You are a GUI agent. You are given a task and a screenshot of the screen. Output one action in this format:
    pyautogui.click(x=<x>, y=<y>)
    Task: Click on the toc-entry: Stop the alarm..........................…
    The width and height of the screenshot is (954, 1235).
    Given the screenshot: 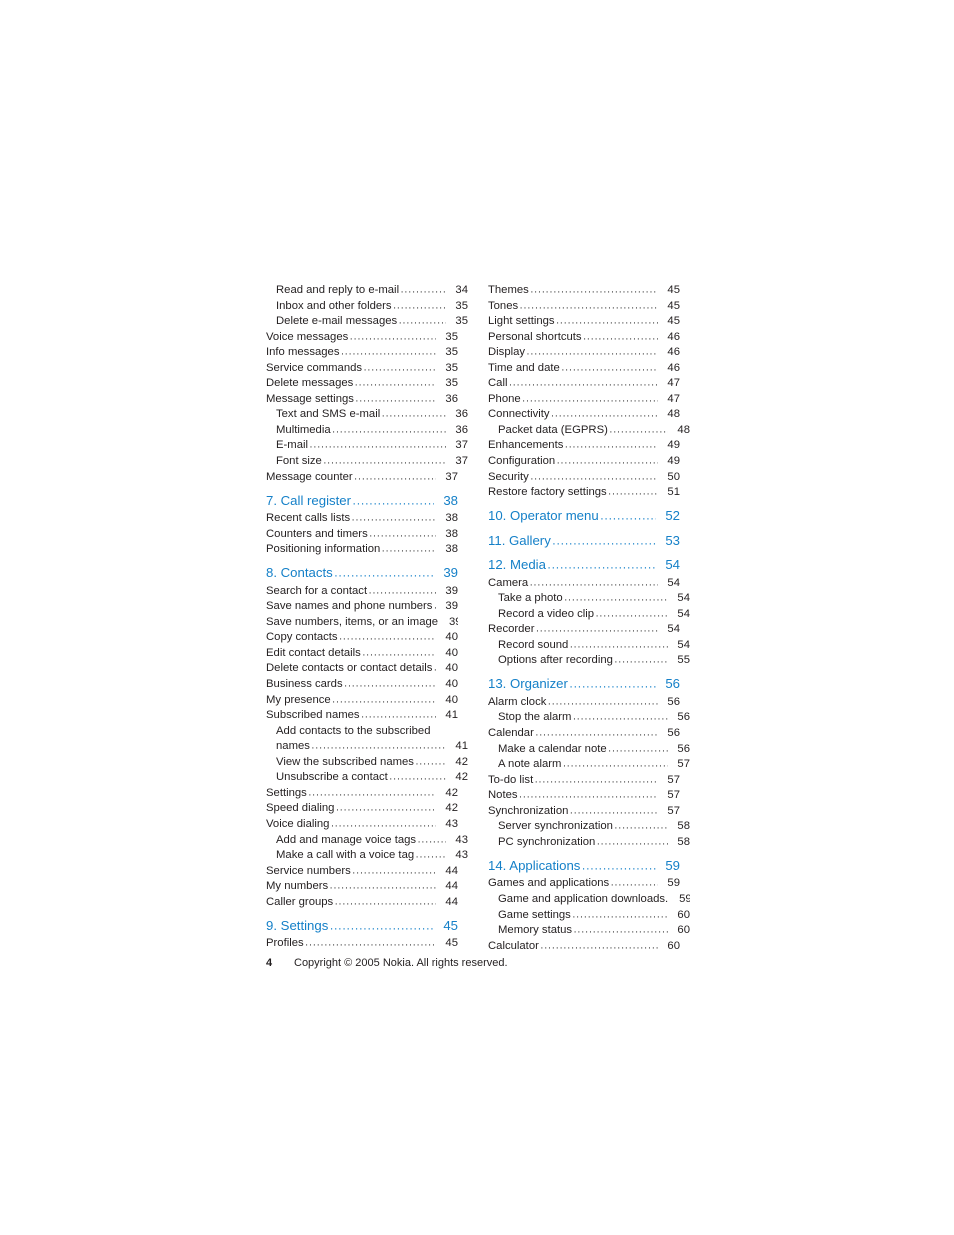 What is the action you would take?
    pyautogui.click(x=589, y=718)
    